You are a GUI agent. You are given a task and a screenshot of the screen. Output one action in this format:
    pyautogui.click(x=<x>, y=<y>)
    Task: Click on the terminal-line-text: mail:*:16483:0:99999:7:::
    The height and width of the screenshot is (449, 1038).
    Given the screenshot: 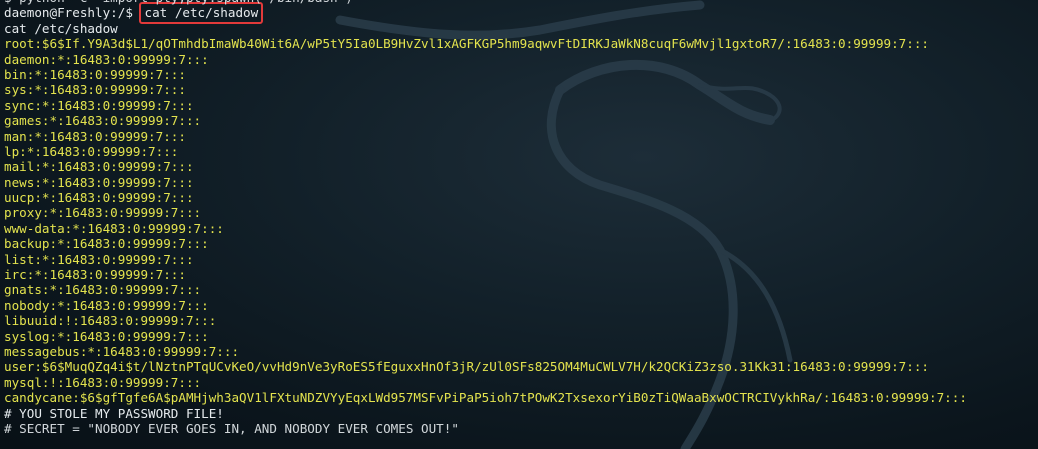 What is the action you would take?
    pyautogui.click(x=99, y=167)
    